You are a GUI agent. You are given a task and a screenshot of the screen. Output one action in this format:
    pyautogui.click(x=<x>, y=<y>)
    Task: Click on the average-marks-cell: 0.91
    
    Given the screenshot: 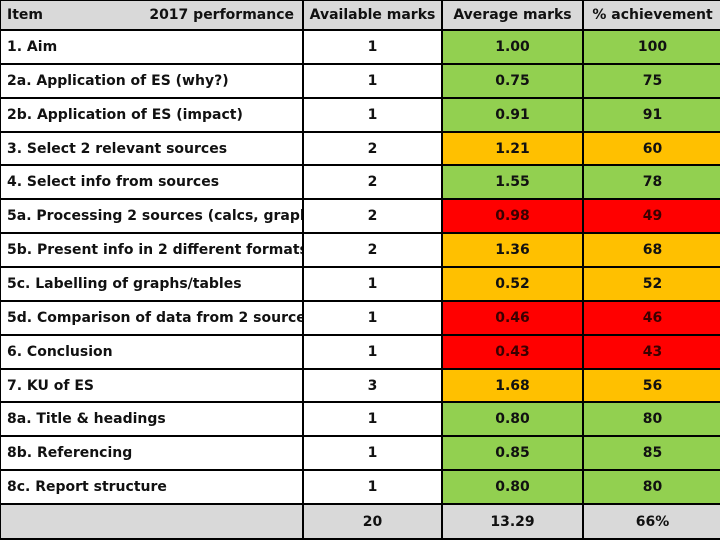 What is the action you would take?
    pyautogui.click(x=512, y=114)
    